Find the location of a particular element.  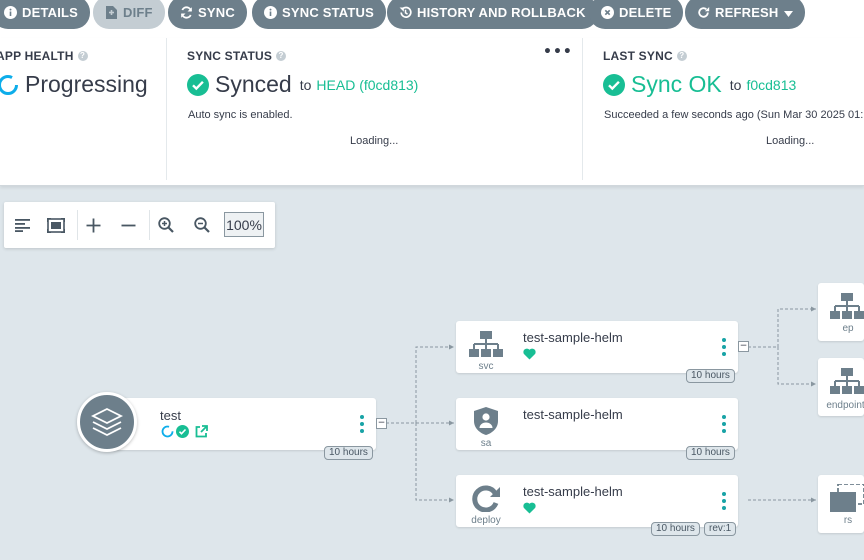

application-status-icons is located at coordinates (184, 431).